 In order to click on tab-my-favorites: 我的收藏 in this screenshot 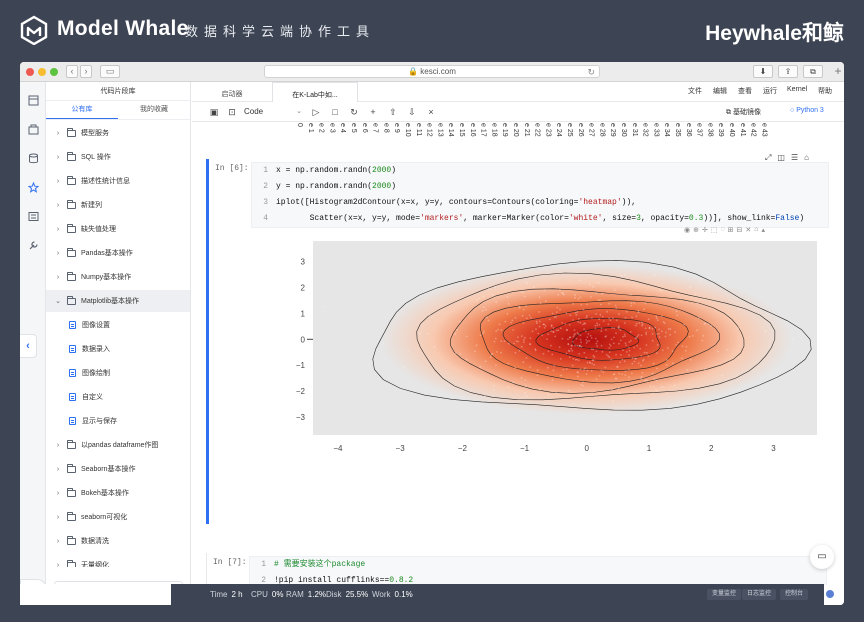, I will do `click(154, 110)`.